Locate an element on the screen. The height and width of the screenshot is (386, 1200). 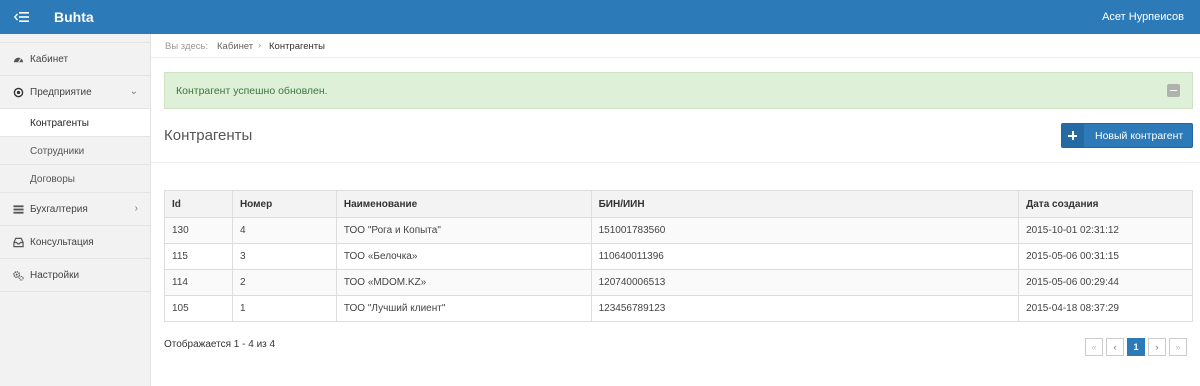
sidebar-subitem-label: Сотрудники is located at coordinates (57, 151).